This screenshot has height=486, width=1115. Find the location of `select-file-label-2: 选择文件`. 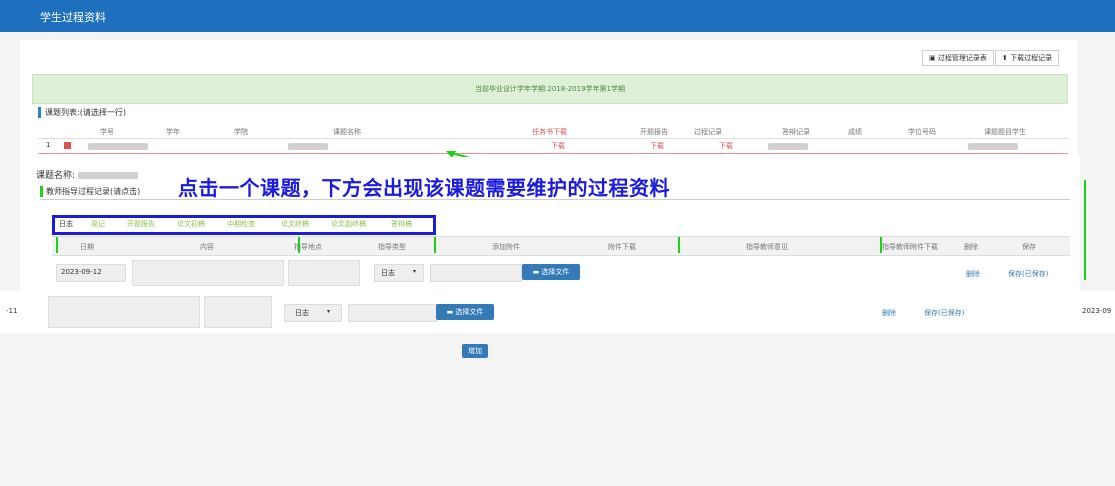

select-file-label-2: 选择文件 is located at coordinates (469, 312).